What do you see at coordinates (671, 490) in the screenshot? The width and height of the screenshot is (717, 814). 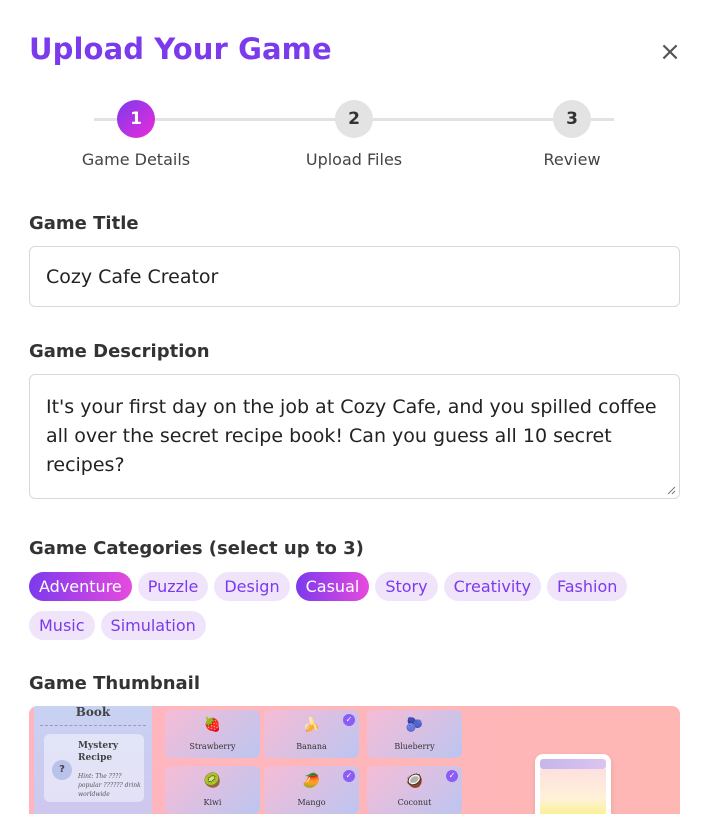 I see `resize-handle-icon` at bounding box center [671, 490].